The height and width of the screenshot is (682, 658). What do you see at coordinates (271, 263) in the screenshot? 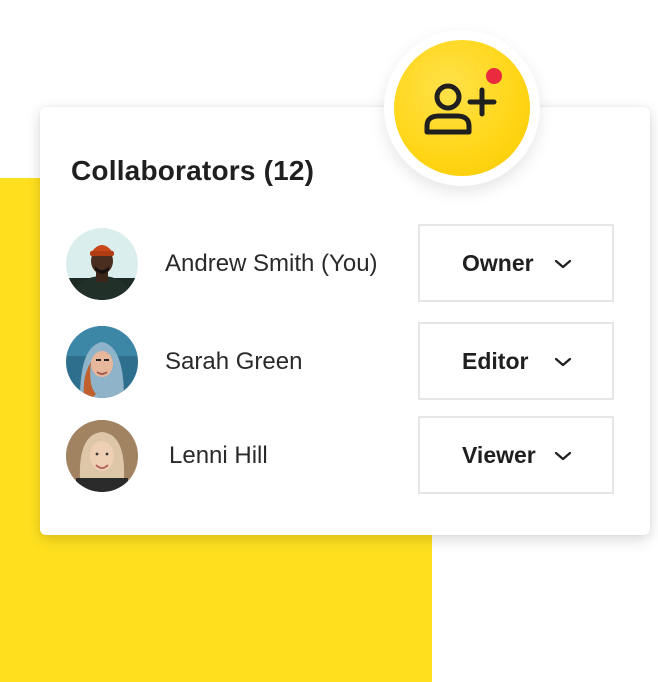
I see `collaborator-name: Andrew Smith (You)` at bounding box center [271, 263].